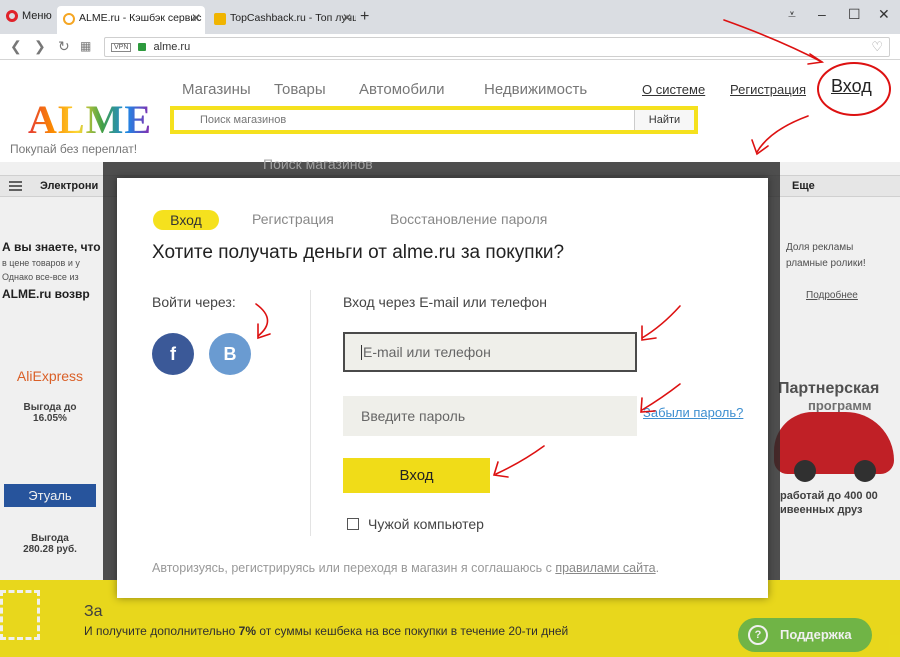  Describe the element at coordinates (69, 19) in the screenshot. I see `alme-favicon-icon` at that location.